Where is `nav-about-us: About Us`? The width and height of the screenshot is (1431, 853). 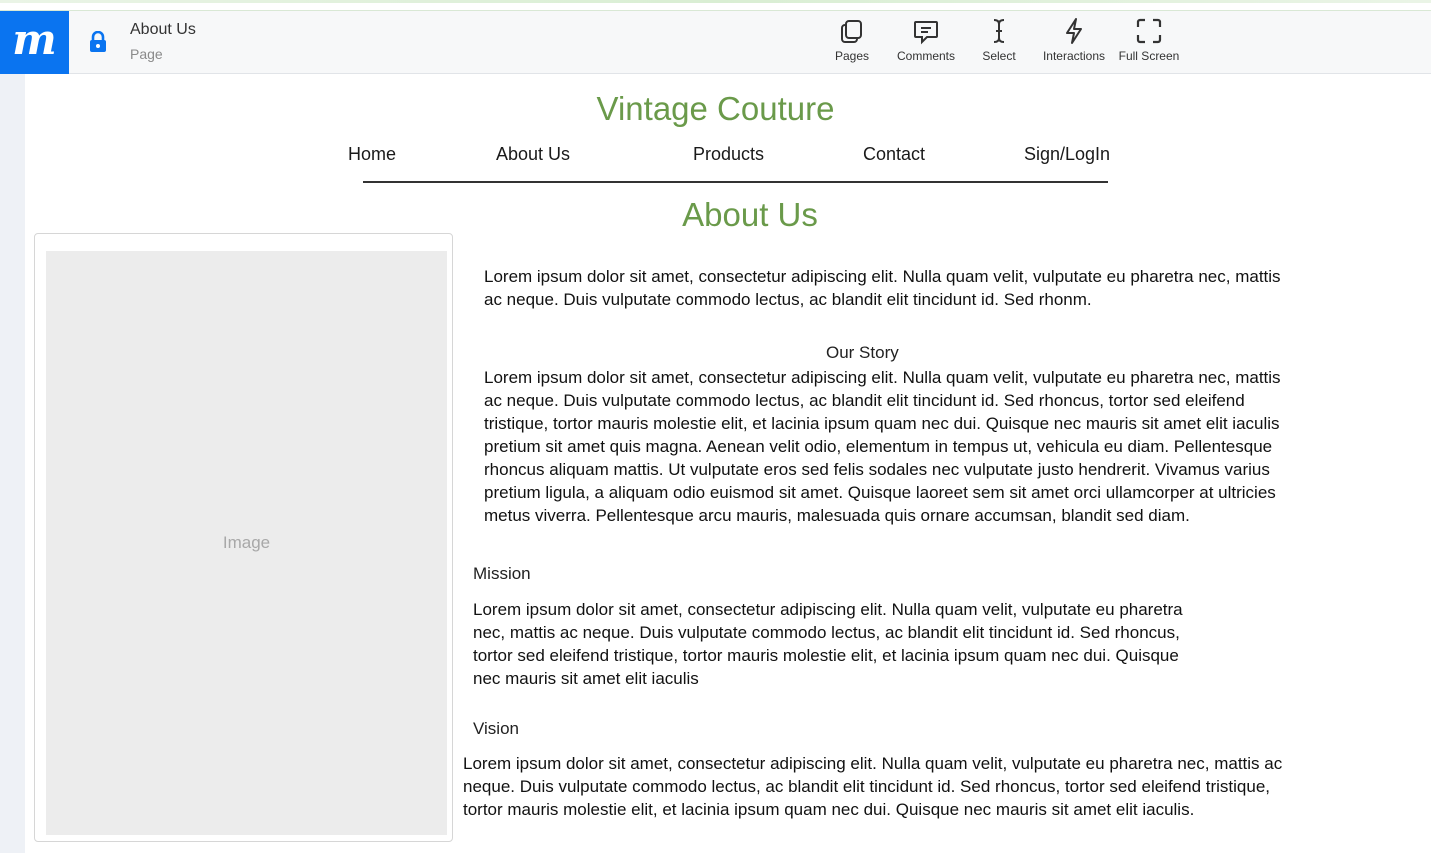 nav-about-us: About Us is located at coordinates (533, 154).